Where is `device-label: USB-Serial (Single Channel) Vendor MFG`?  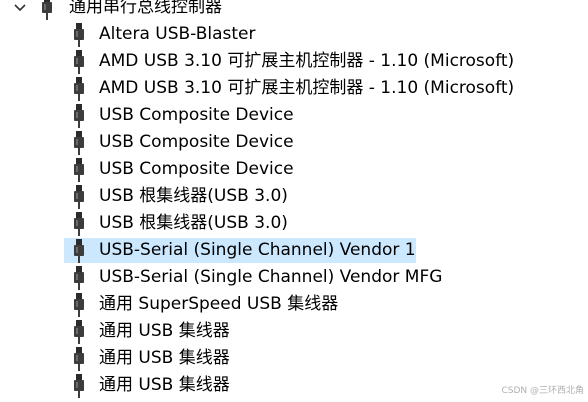
device-label: USB-Serial (Single Channel) Vendor MFG is located at coordinates (271, 277).